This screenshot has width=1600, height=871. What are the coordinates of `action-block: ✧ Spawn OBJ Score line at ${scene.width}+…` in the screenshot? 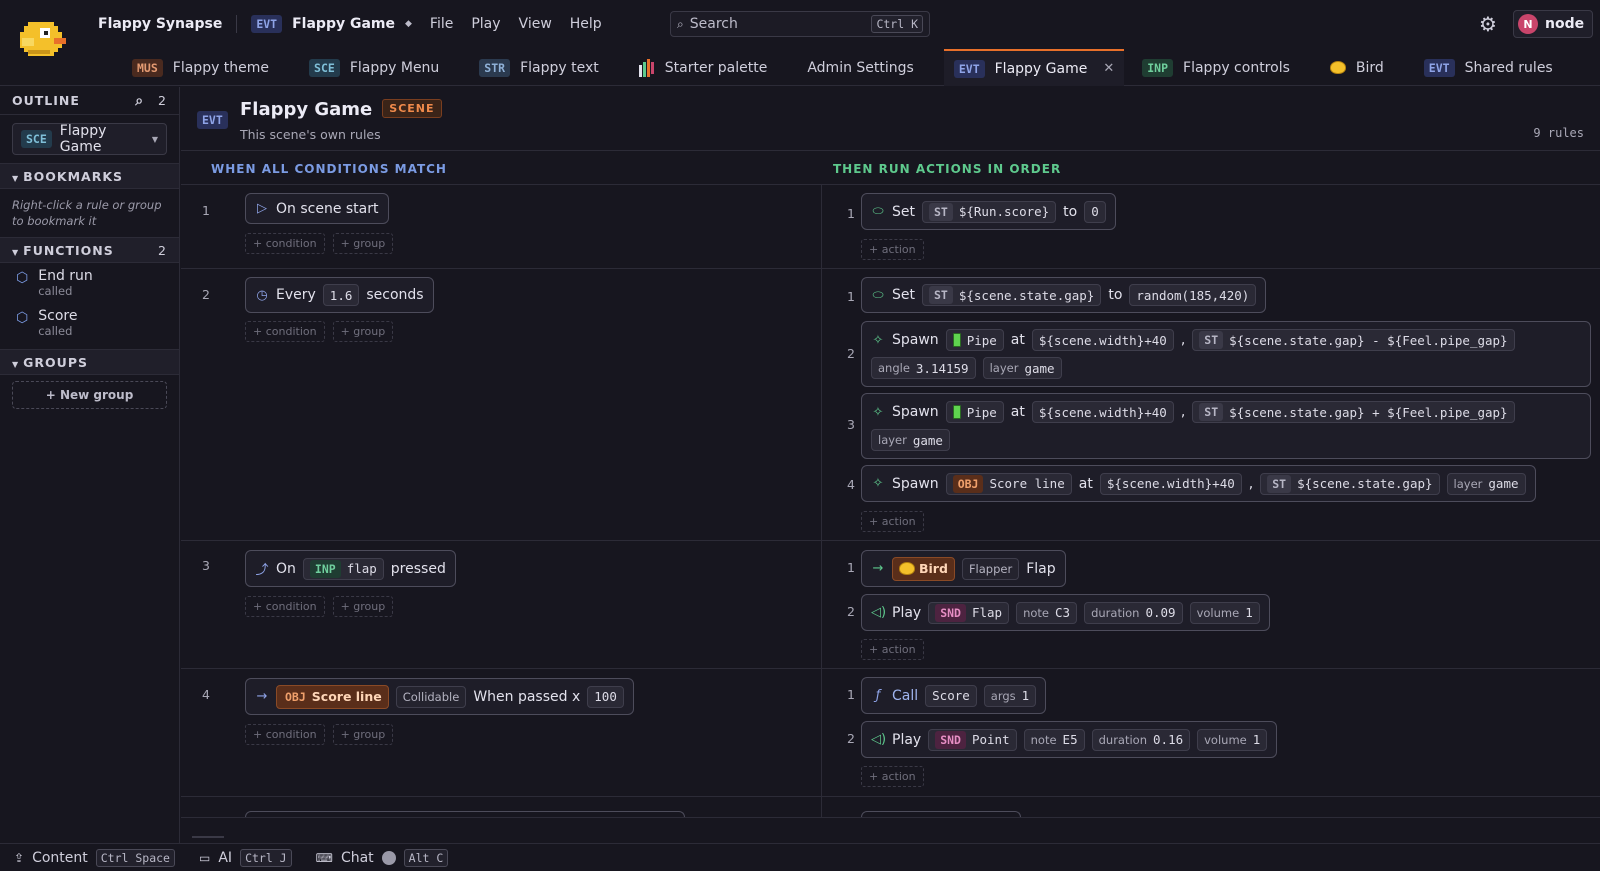 It's located at (1198, 483).